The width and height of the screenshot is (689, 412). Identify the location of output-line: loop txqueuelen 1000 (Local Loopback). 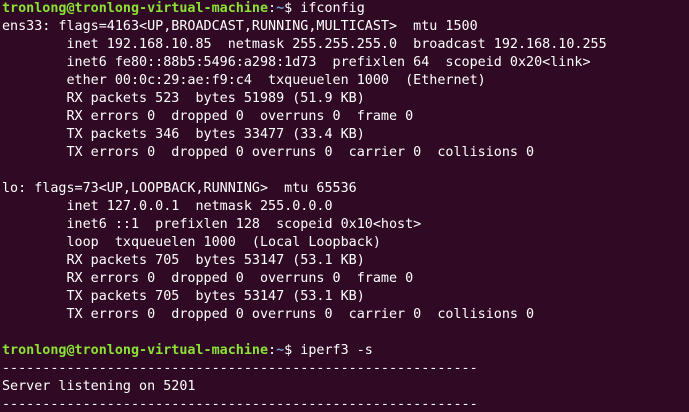
(191, 242).